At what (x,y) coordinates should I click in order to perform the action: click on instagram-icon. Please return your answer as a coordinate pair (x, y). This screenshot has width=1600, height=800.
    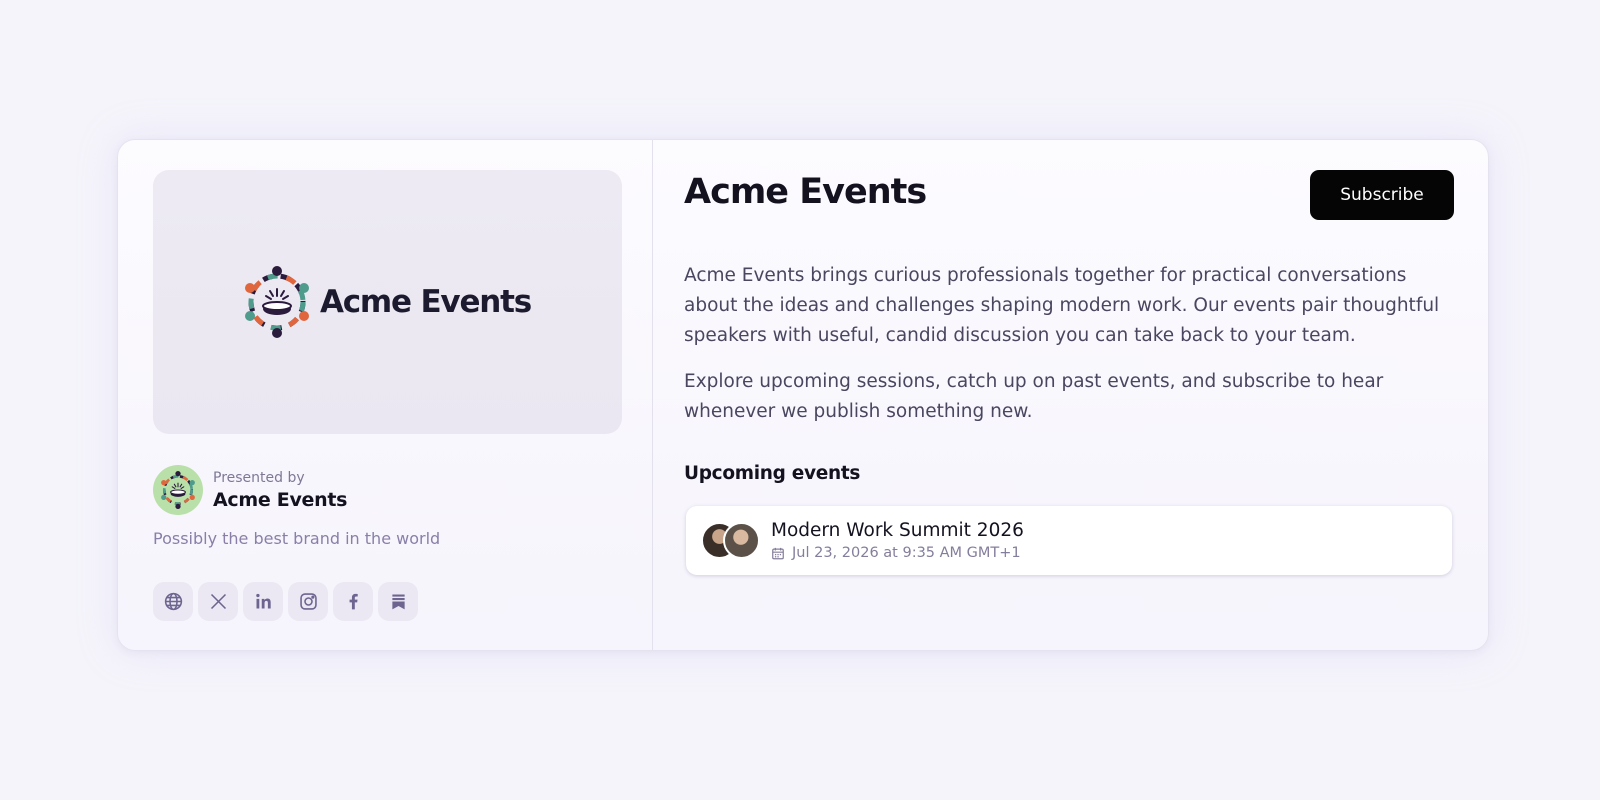
    Looking at the image, I should click on (308, 601).